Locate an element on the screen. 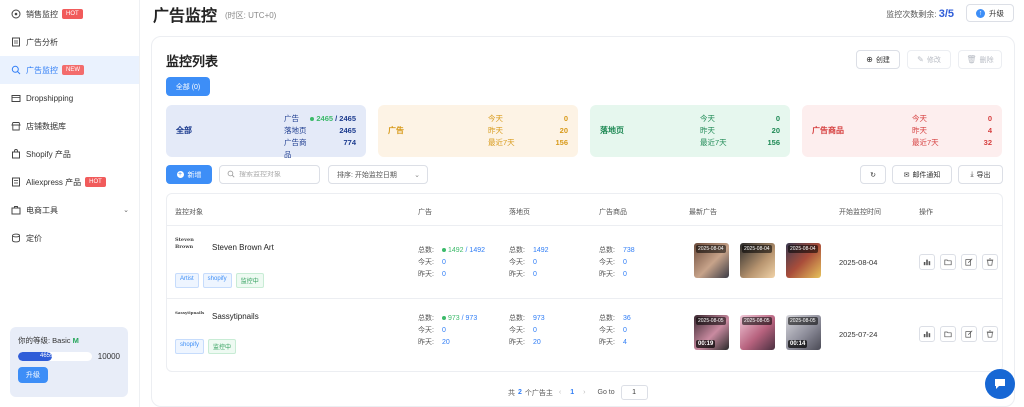  sidebar-item-label: 广告监控 is located at coordinates (42, 70).